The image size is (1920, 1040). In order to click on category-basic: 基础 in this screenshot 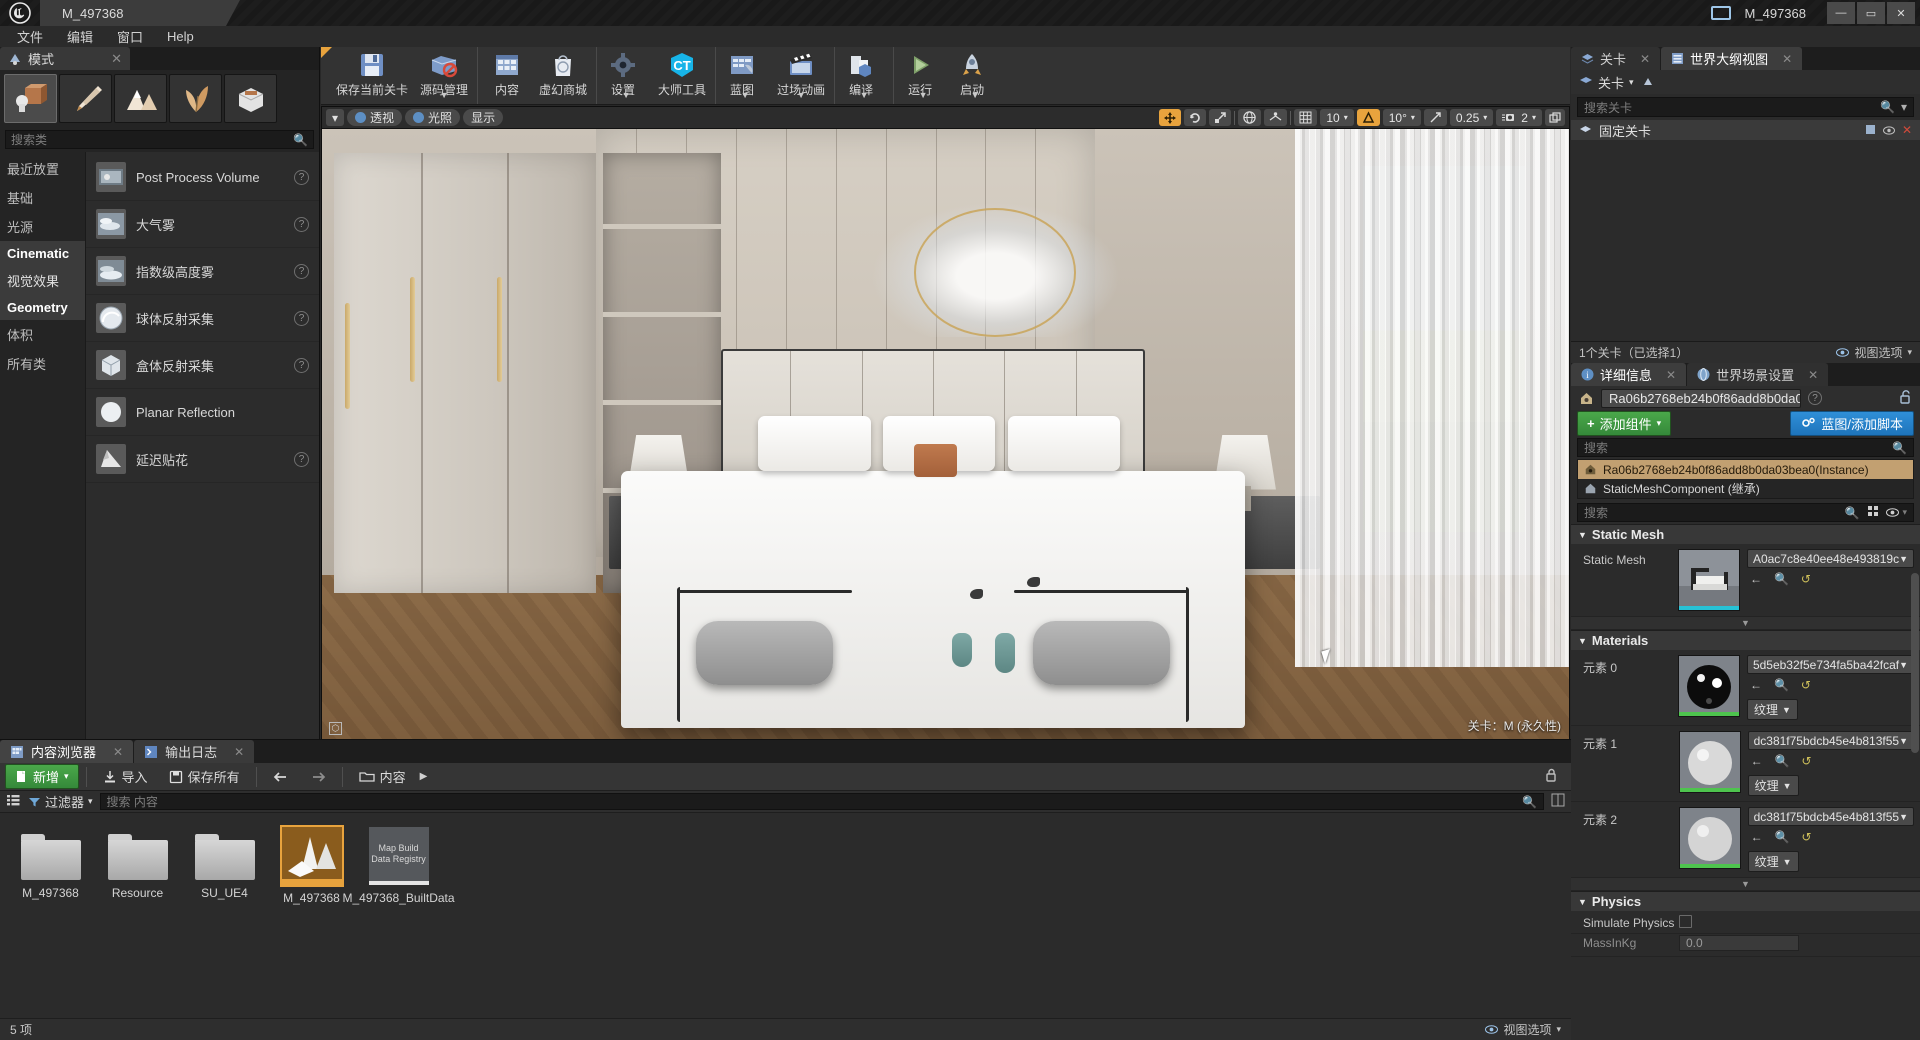, I will do `click(42, 197)`.